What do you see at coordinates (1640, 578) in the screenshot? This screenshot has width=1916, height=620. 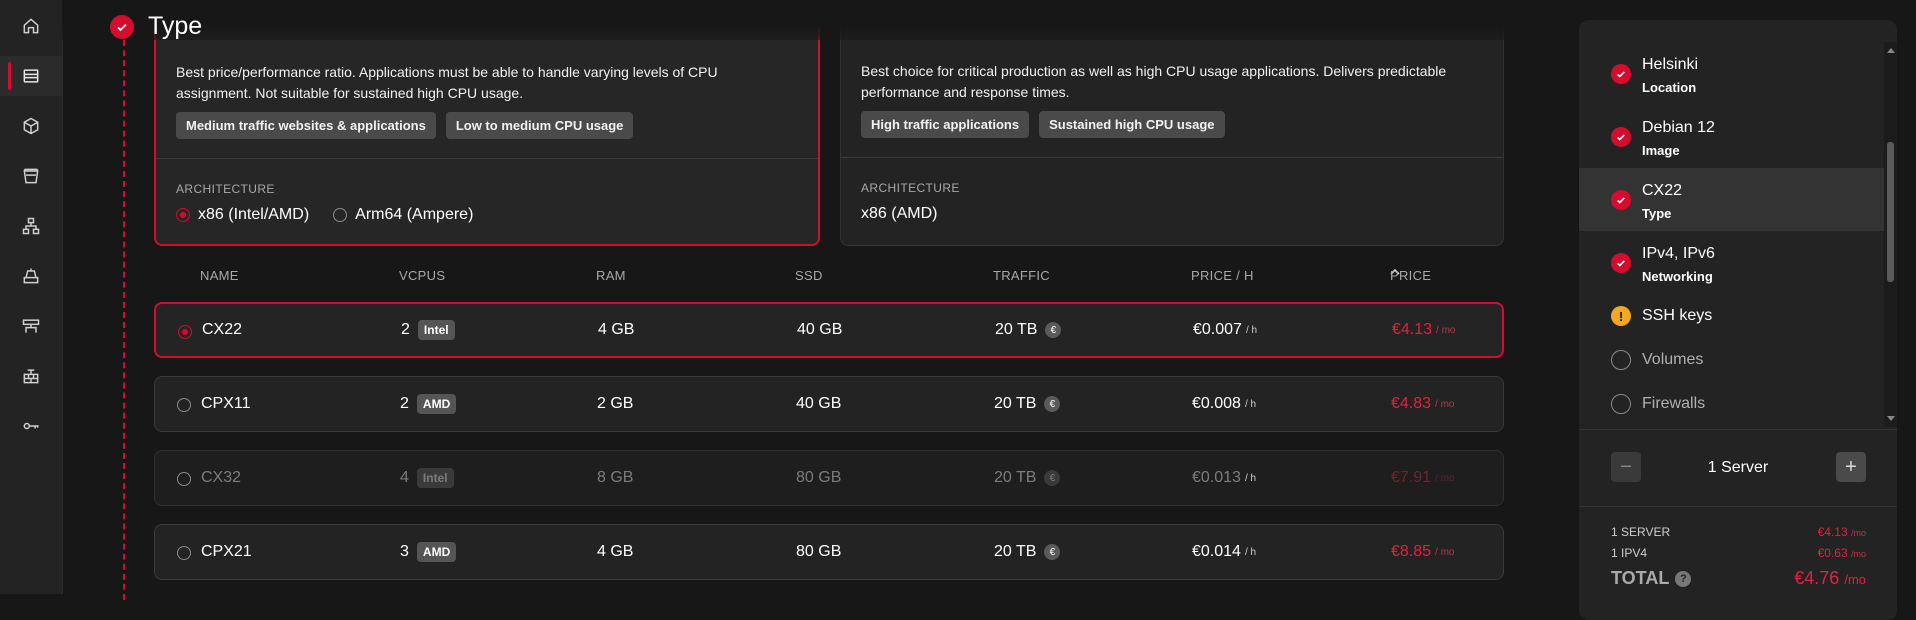 I see `total-label: TOTAL` at bounding box center [1640, 578].